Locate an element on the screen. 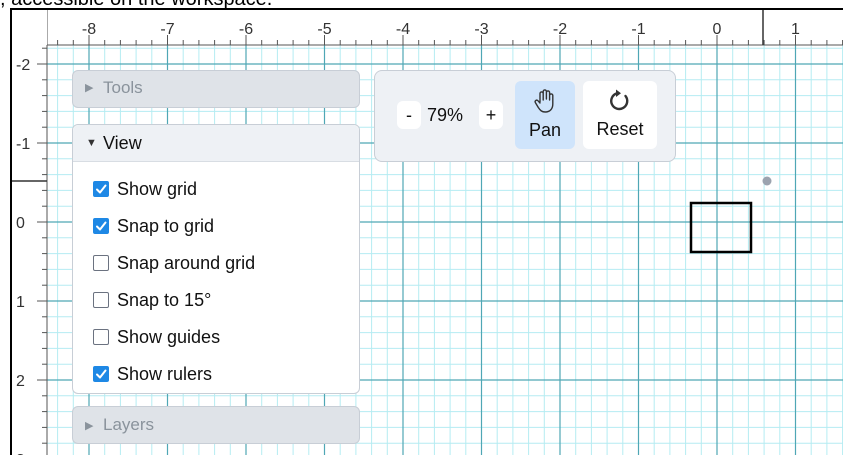 The width and height of the screenshot is (843, 455). ruler-y-label: 2 is located at coordinates (20, 381).